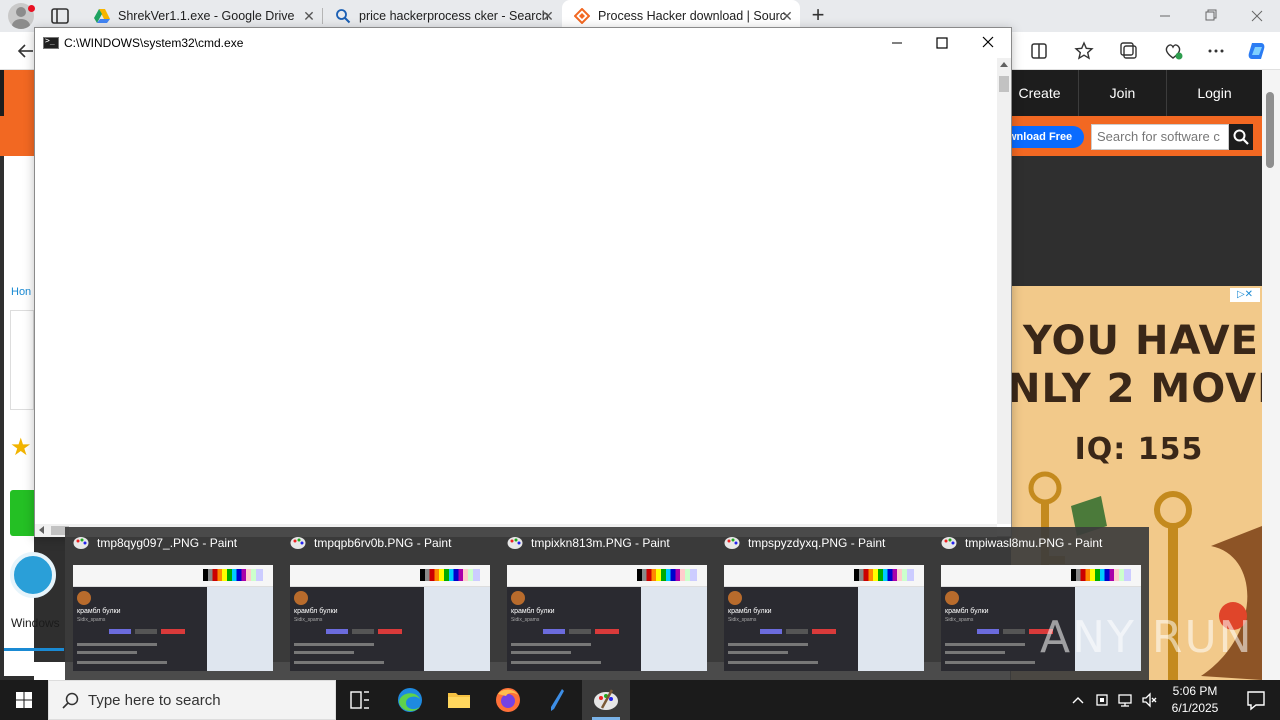 This screenshot has height=720, width=1280. I want to click on cmd-title-bar: C:\WINDOWS\system32\cmd.exe, so click(523, 43).